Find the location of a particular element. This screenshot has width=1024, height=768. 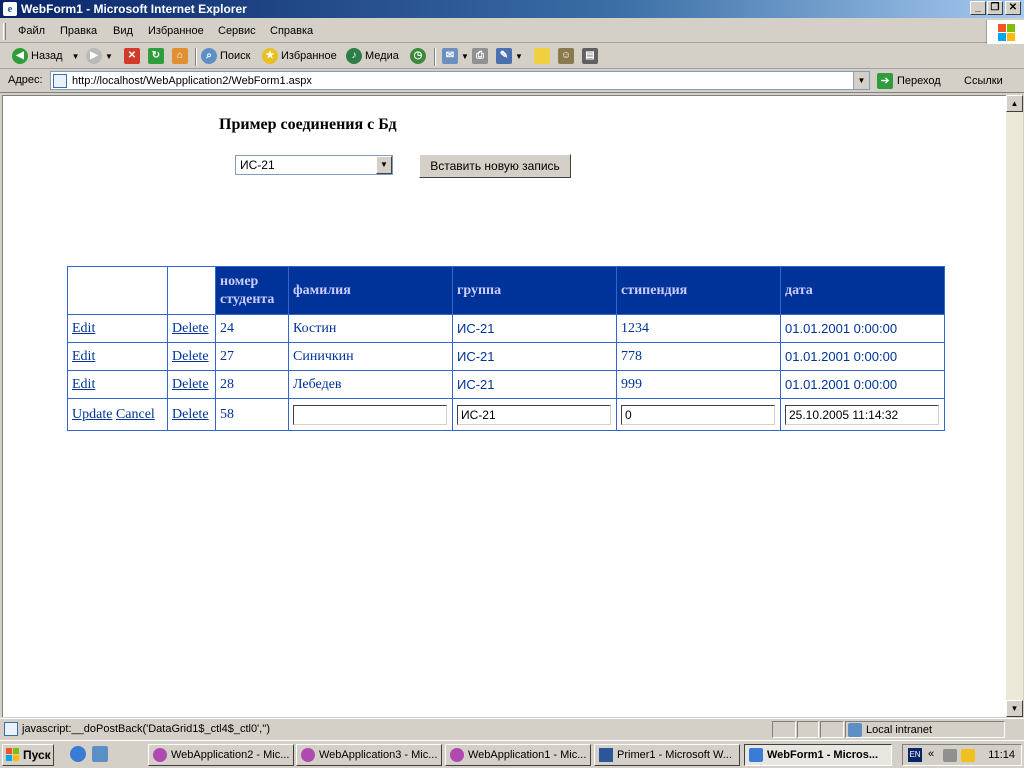

cancel-link: Cancel is located at coordinates (135, 414).